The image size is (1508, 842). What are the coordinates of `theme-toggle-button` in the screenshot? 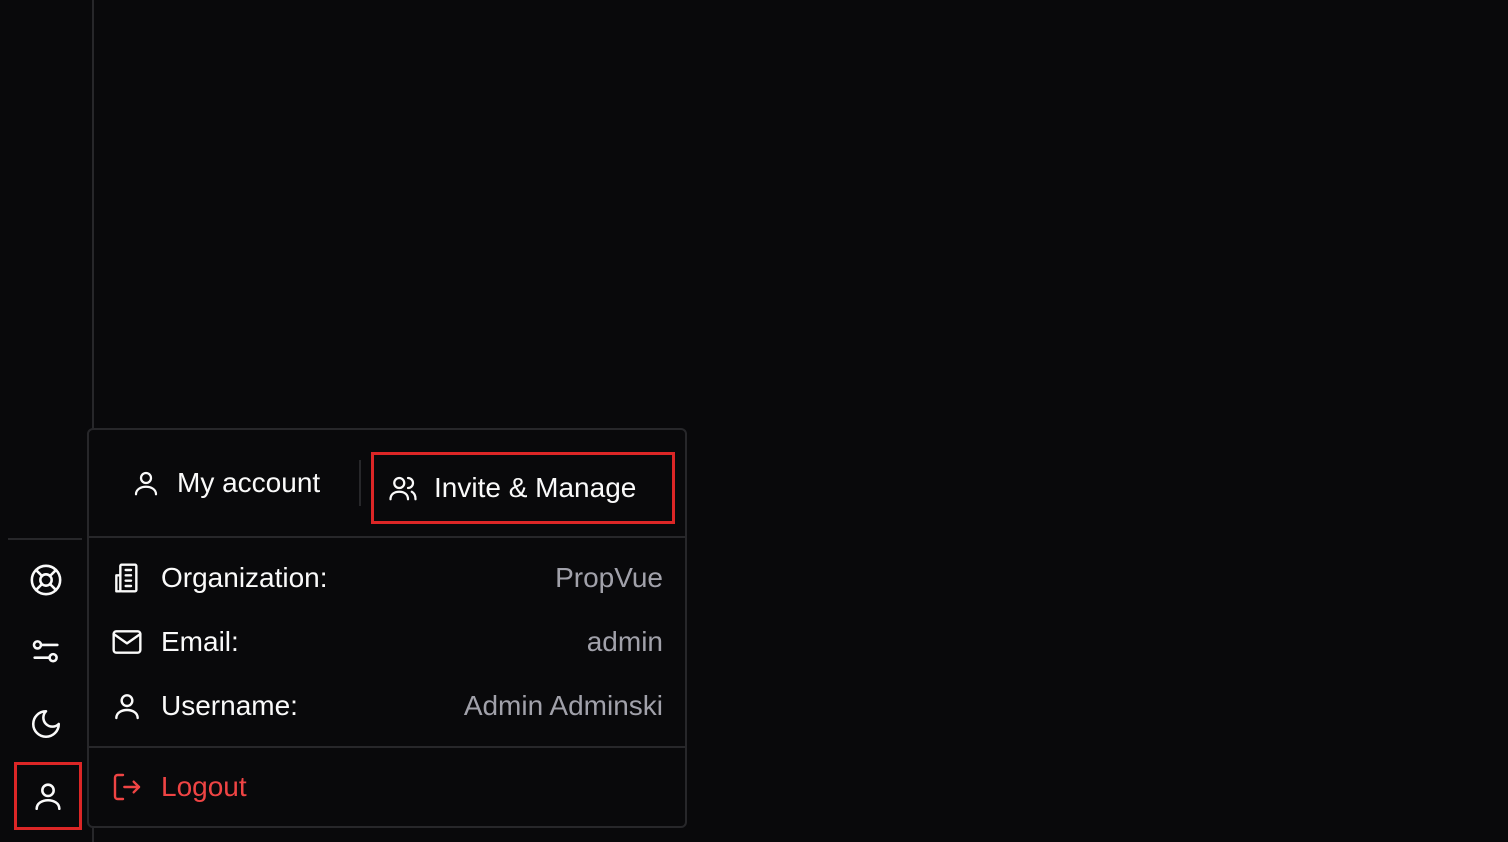 It's located at (46, 724).